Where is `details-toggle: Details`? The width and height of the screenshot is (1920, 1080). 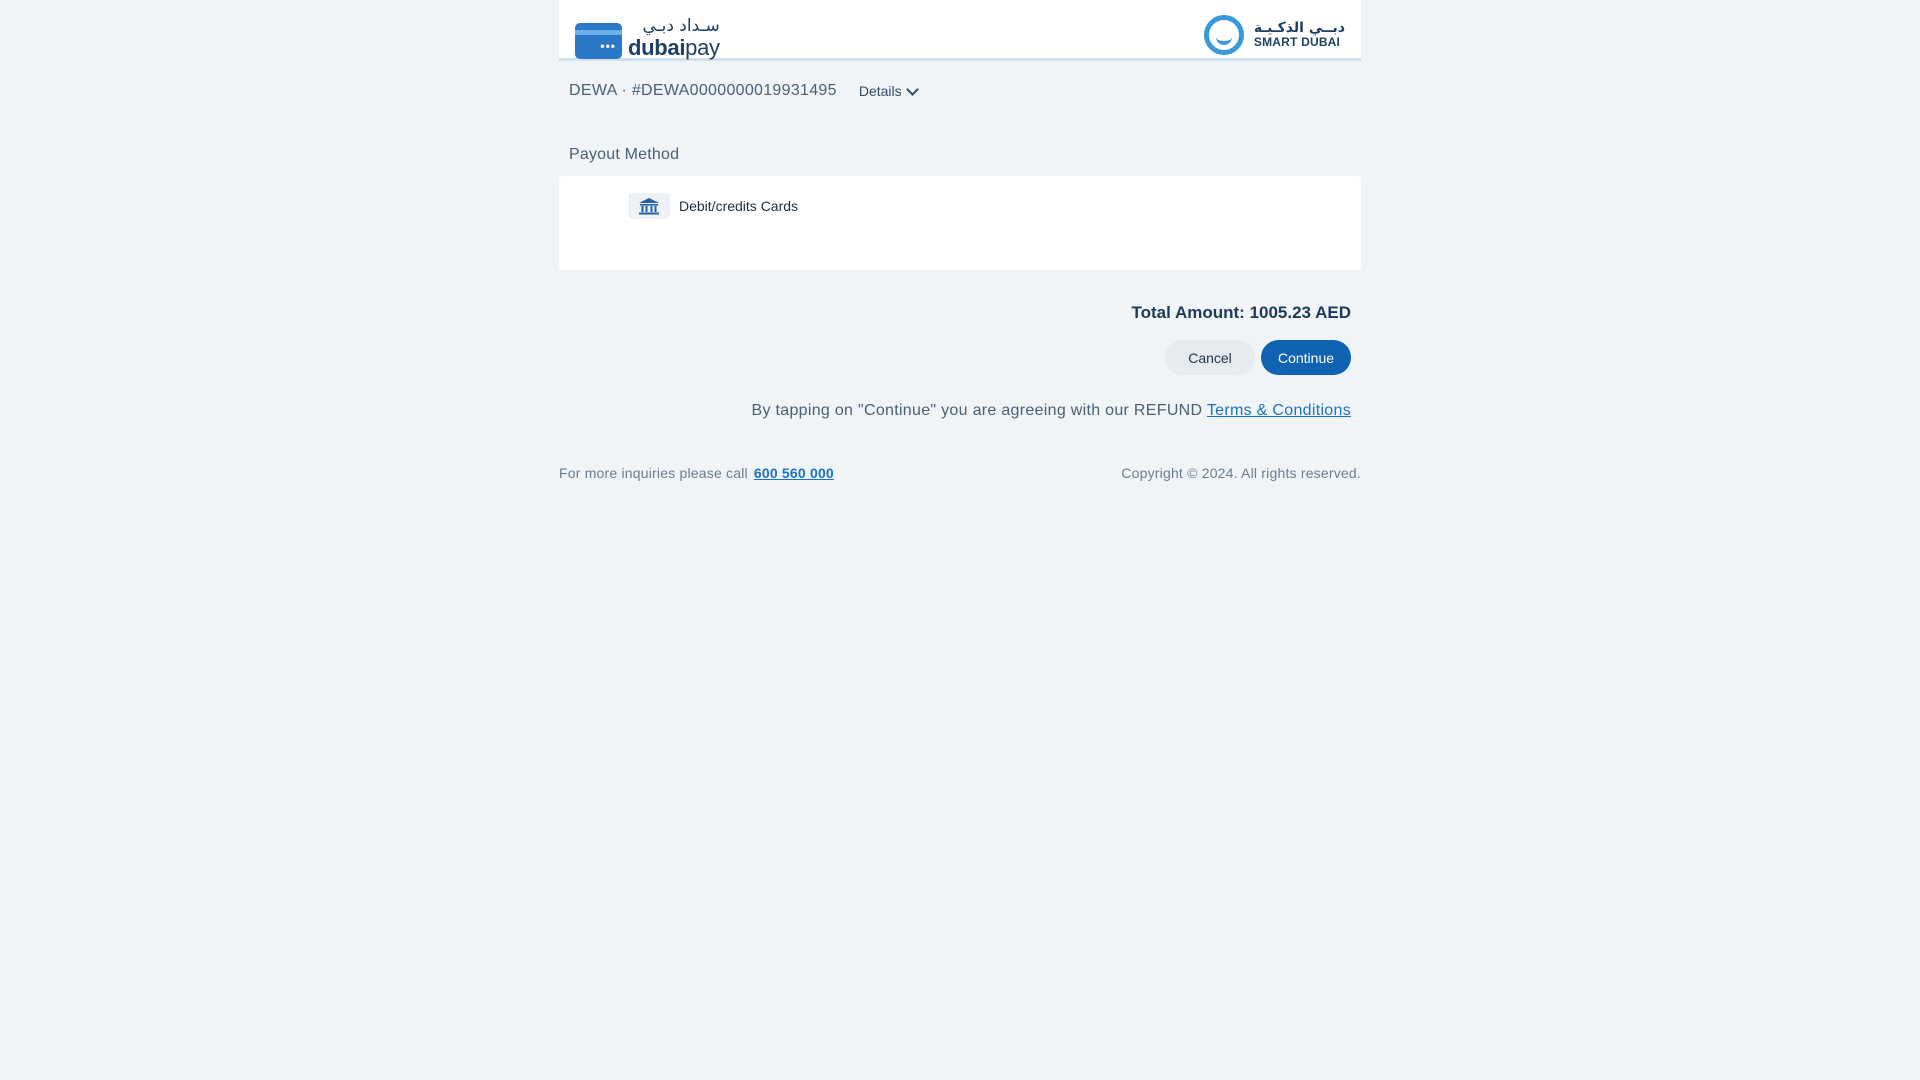
details-toggle: Details is located at coordinates (888, 90).